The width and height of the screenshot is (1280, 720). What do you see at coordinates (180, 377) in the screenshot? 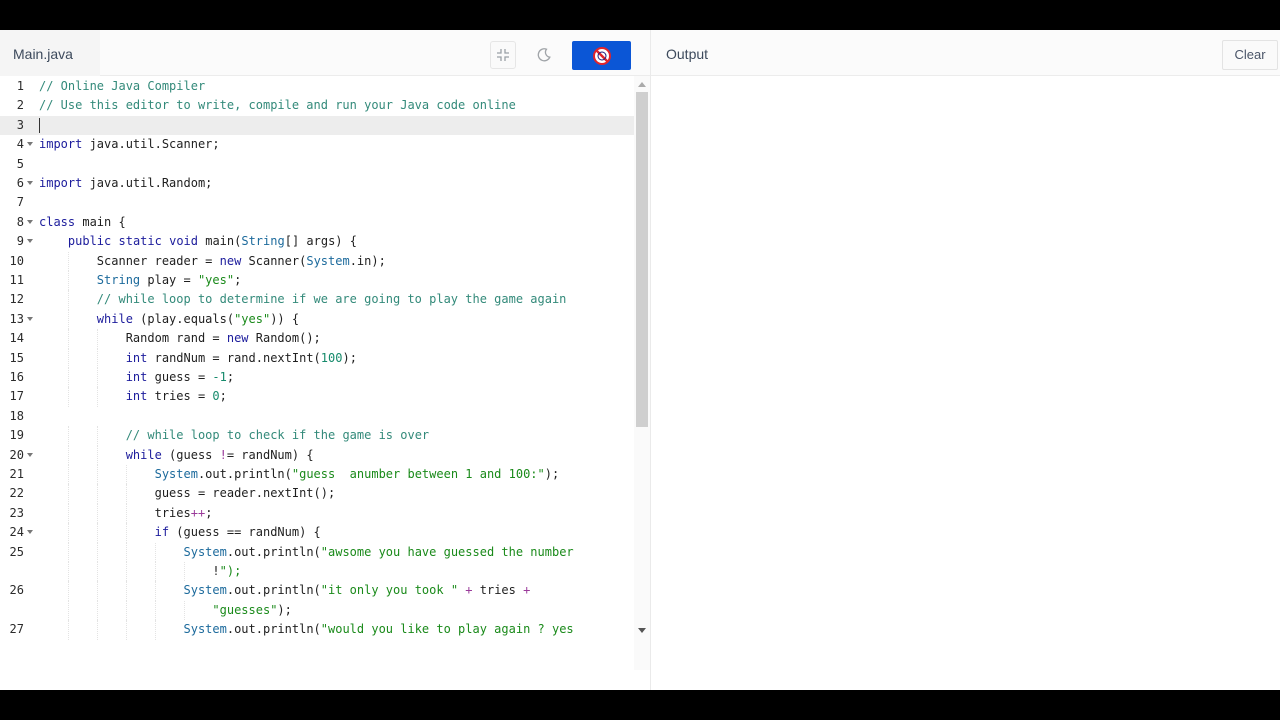
I see `code-text: int guess = -1;` at bounding box center [180, 377].